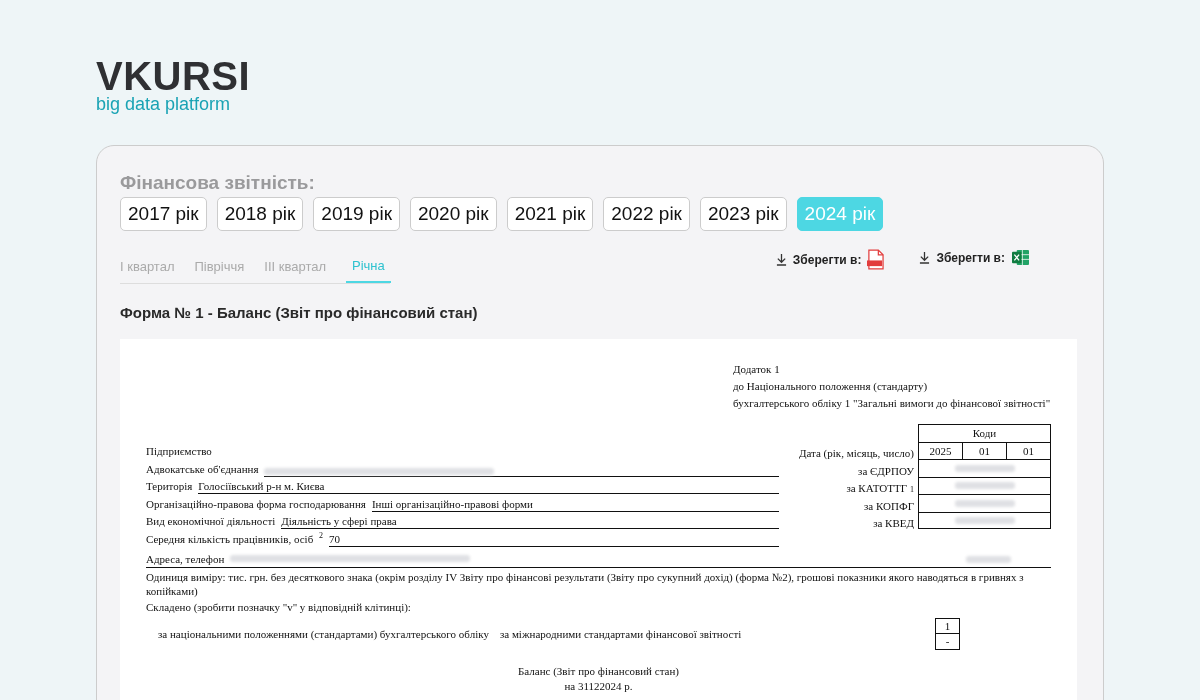 Image resolution: width=1200 pixels, height=700 pixels. I want to click on form-title: Форма № 1 - Баланс (Звіт про фінансовий стан), so click(299, 312).